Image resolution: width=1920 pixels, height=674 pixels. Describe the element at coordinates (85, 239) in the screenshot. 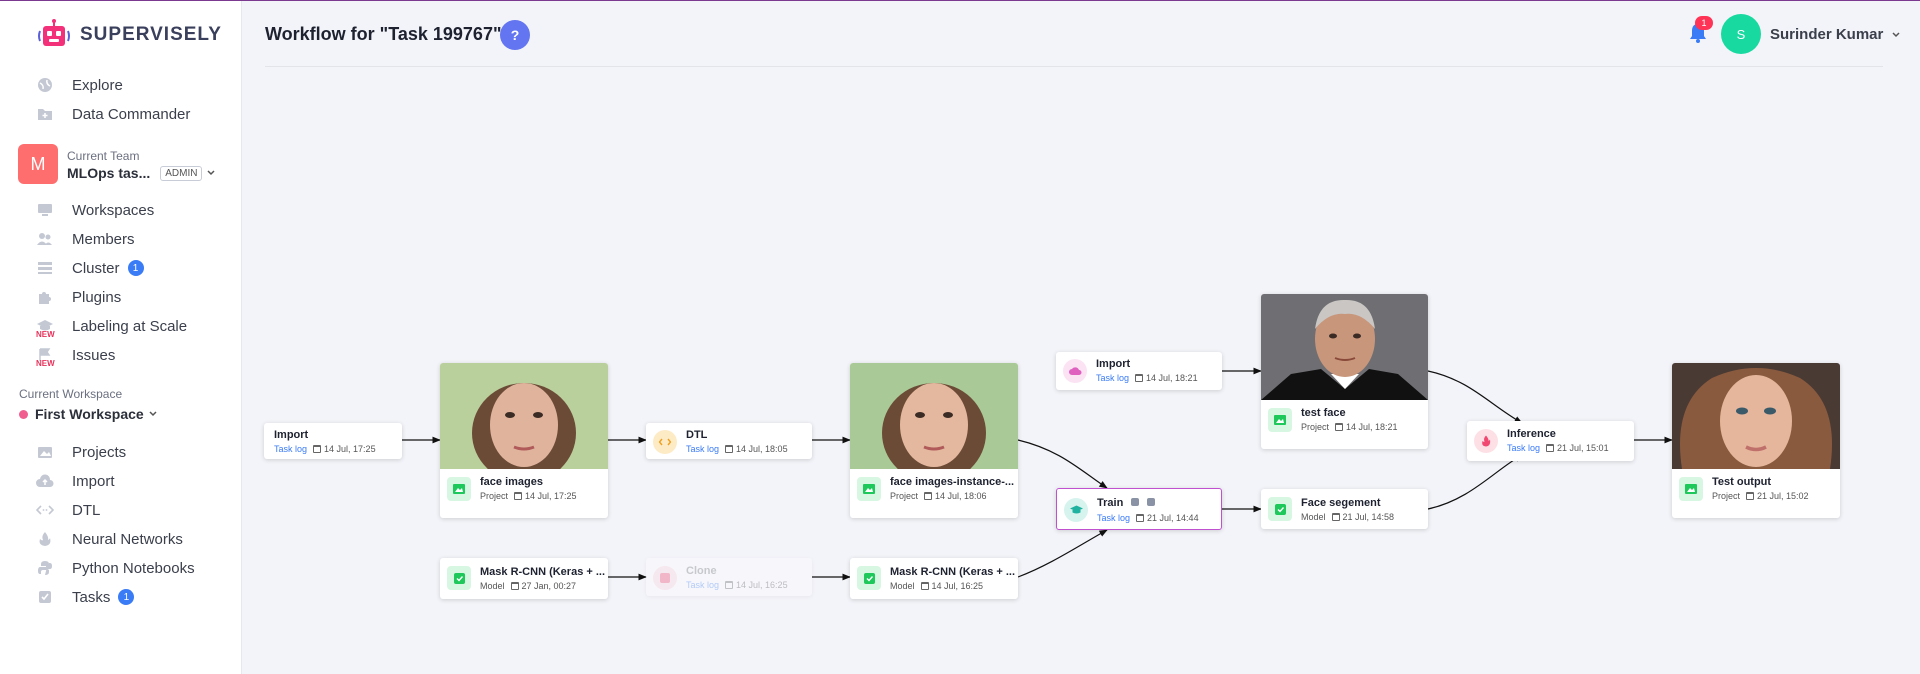

I see `sidebar-item-members: Members` at that location.